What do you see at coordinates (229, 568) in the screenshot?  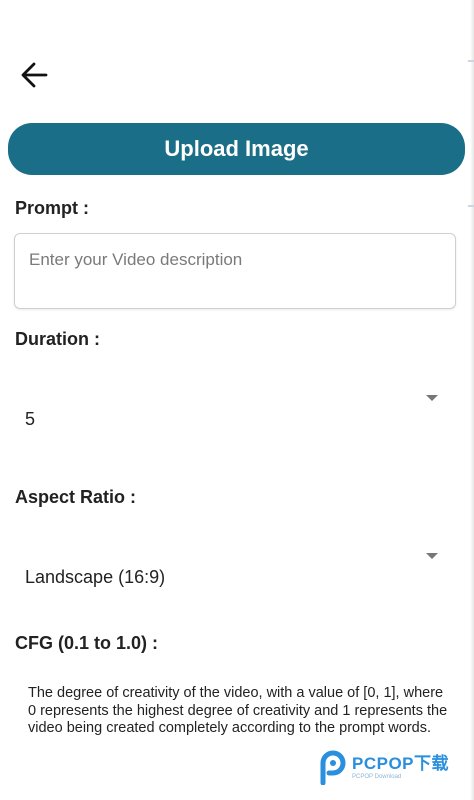 I see `aspect-ratio-select: Landscape (16:9)` at bounding box center [229, 568].